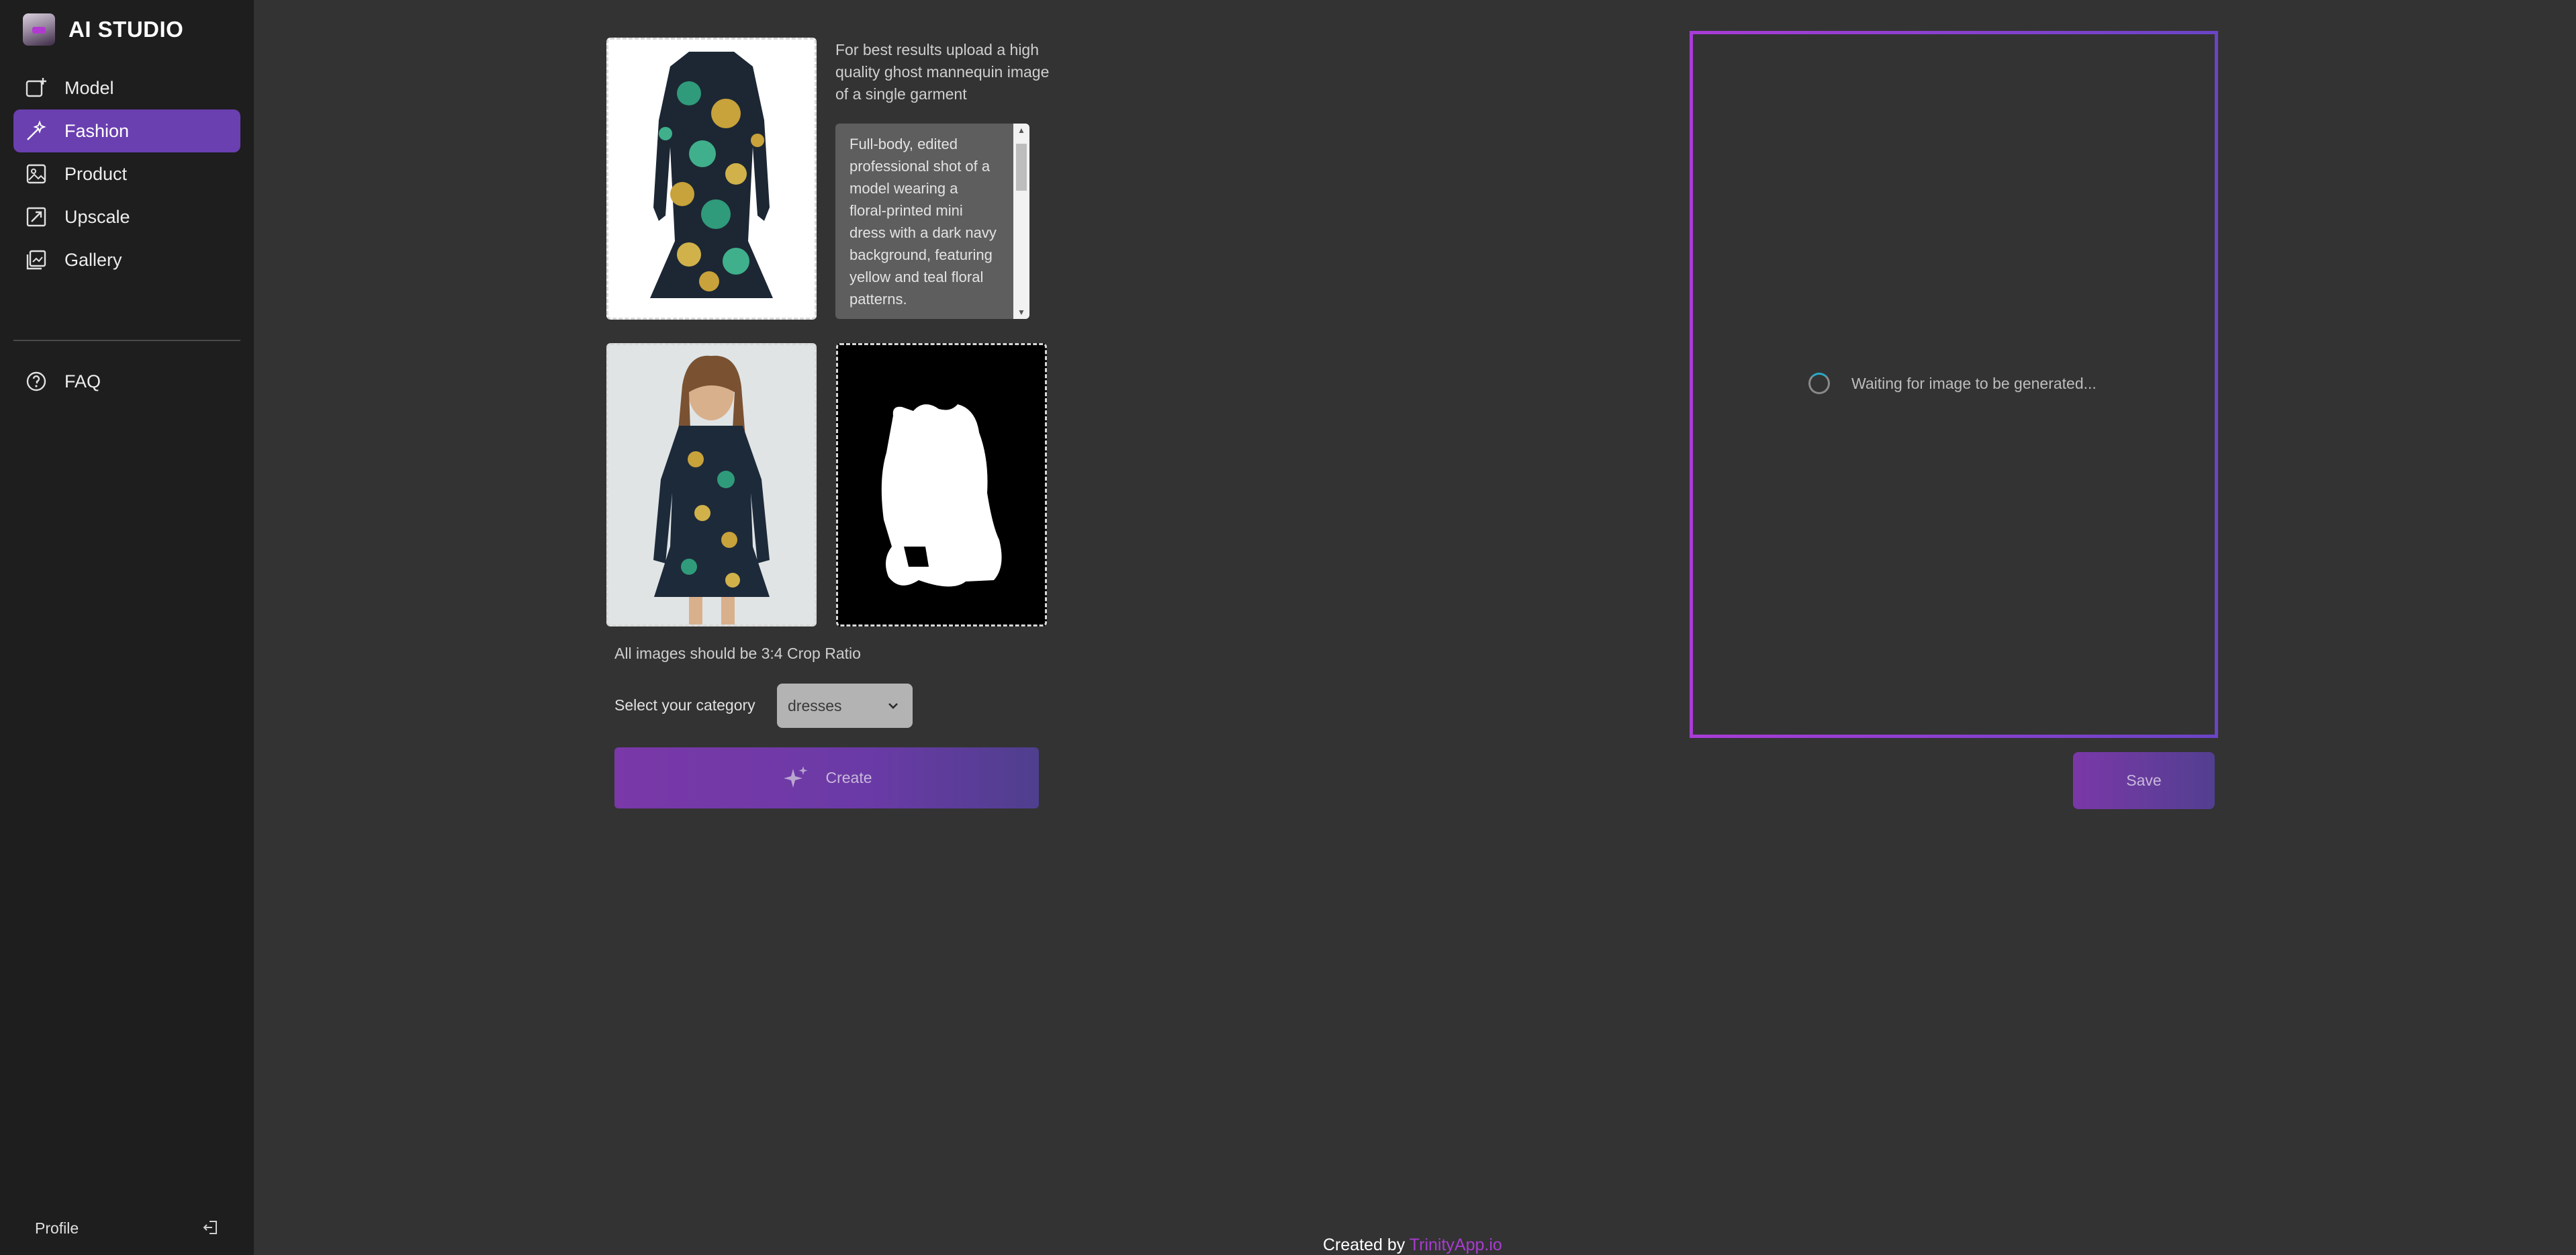 The height and width of the screenshot is (1255, 2576). What do you see at coordinates (737, 654) in the screenshot?
I see `crop-ratio-note: All images should be 3:4 Crop Ratio` at bounding box center [737, 654].